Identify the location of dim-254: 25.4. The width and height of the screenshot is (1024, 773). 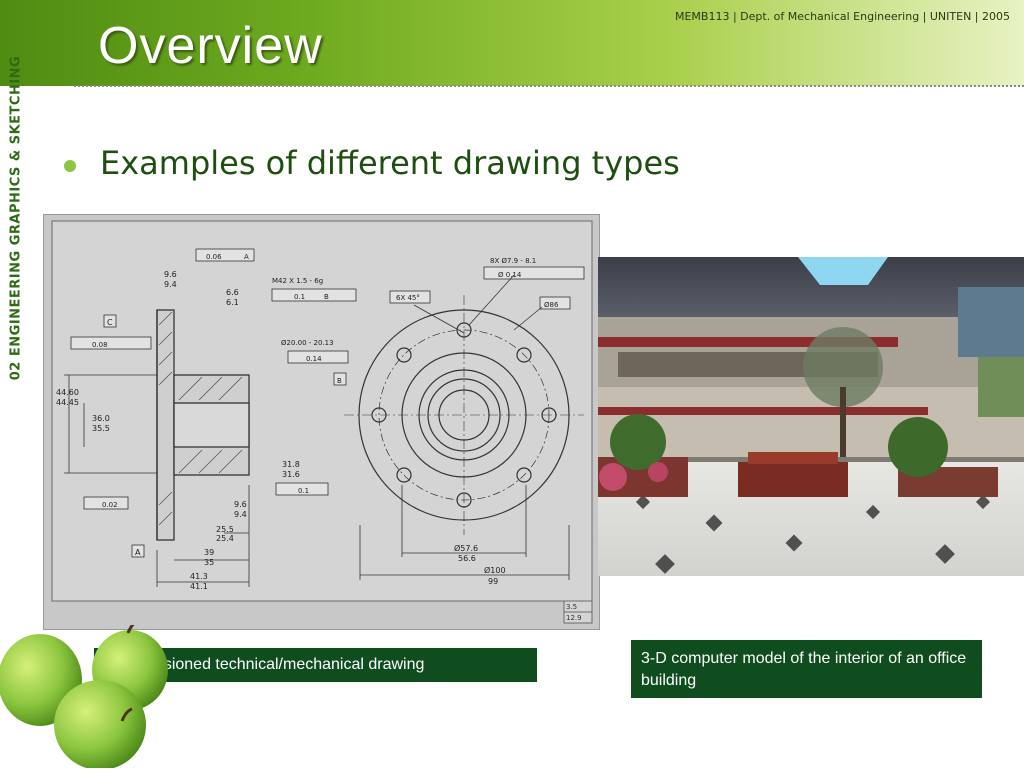
(225, 538).